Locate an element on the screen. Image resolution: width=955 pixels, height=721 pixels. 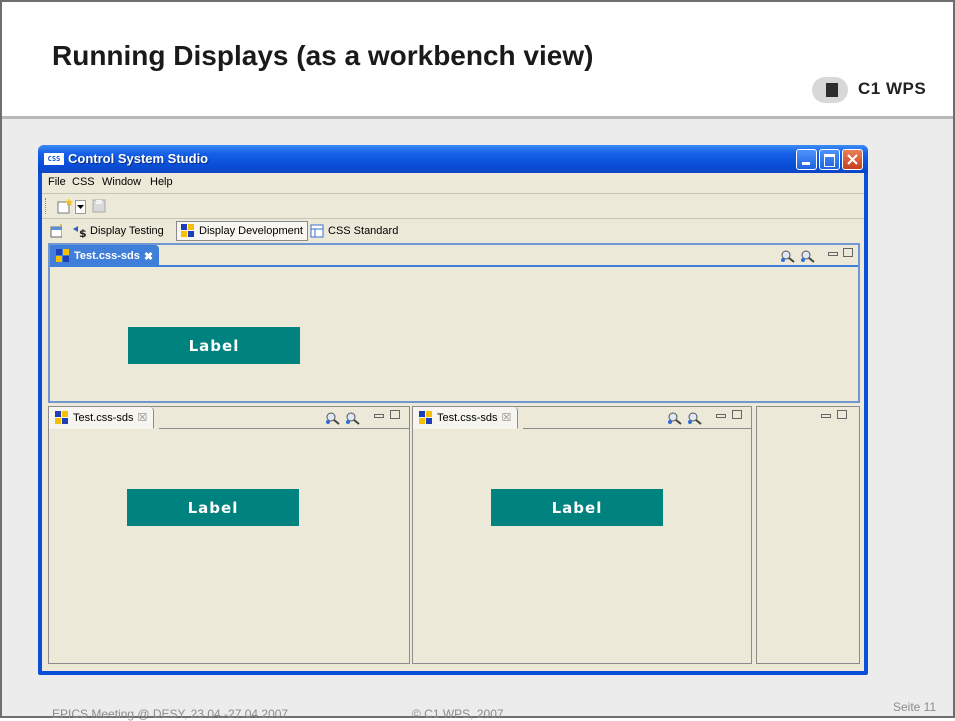
perspective-display-testing: $ Display Testing is located at coordinates (118, 231).